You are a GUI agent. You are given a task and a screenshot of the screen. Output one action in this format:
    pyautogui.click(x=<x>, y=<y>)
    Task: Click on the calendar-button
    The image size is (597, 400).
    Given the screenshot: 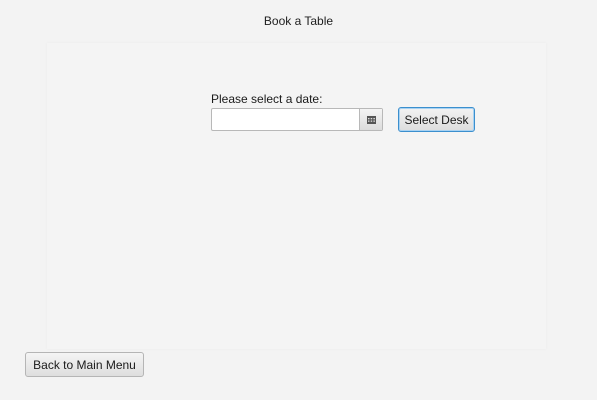 What is the action you would take?
    pyautogui.click(x=370, y=119)
    